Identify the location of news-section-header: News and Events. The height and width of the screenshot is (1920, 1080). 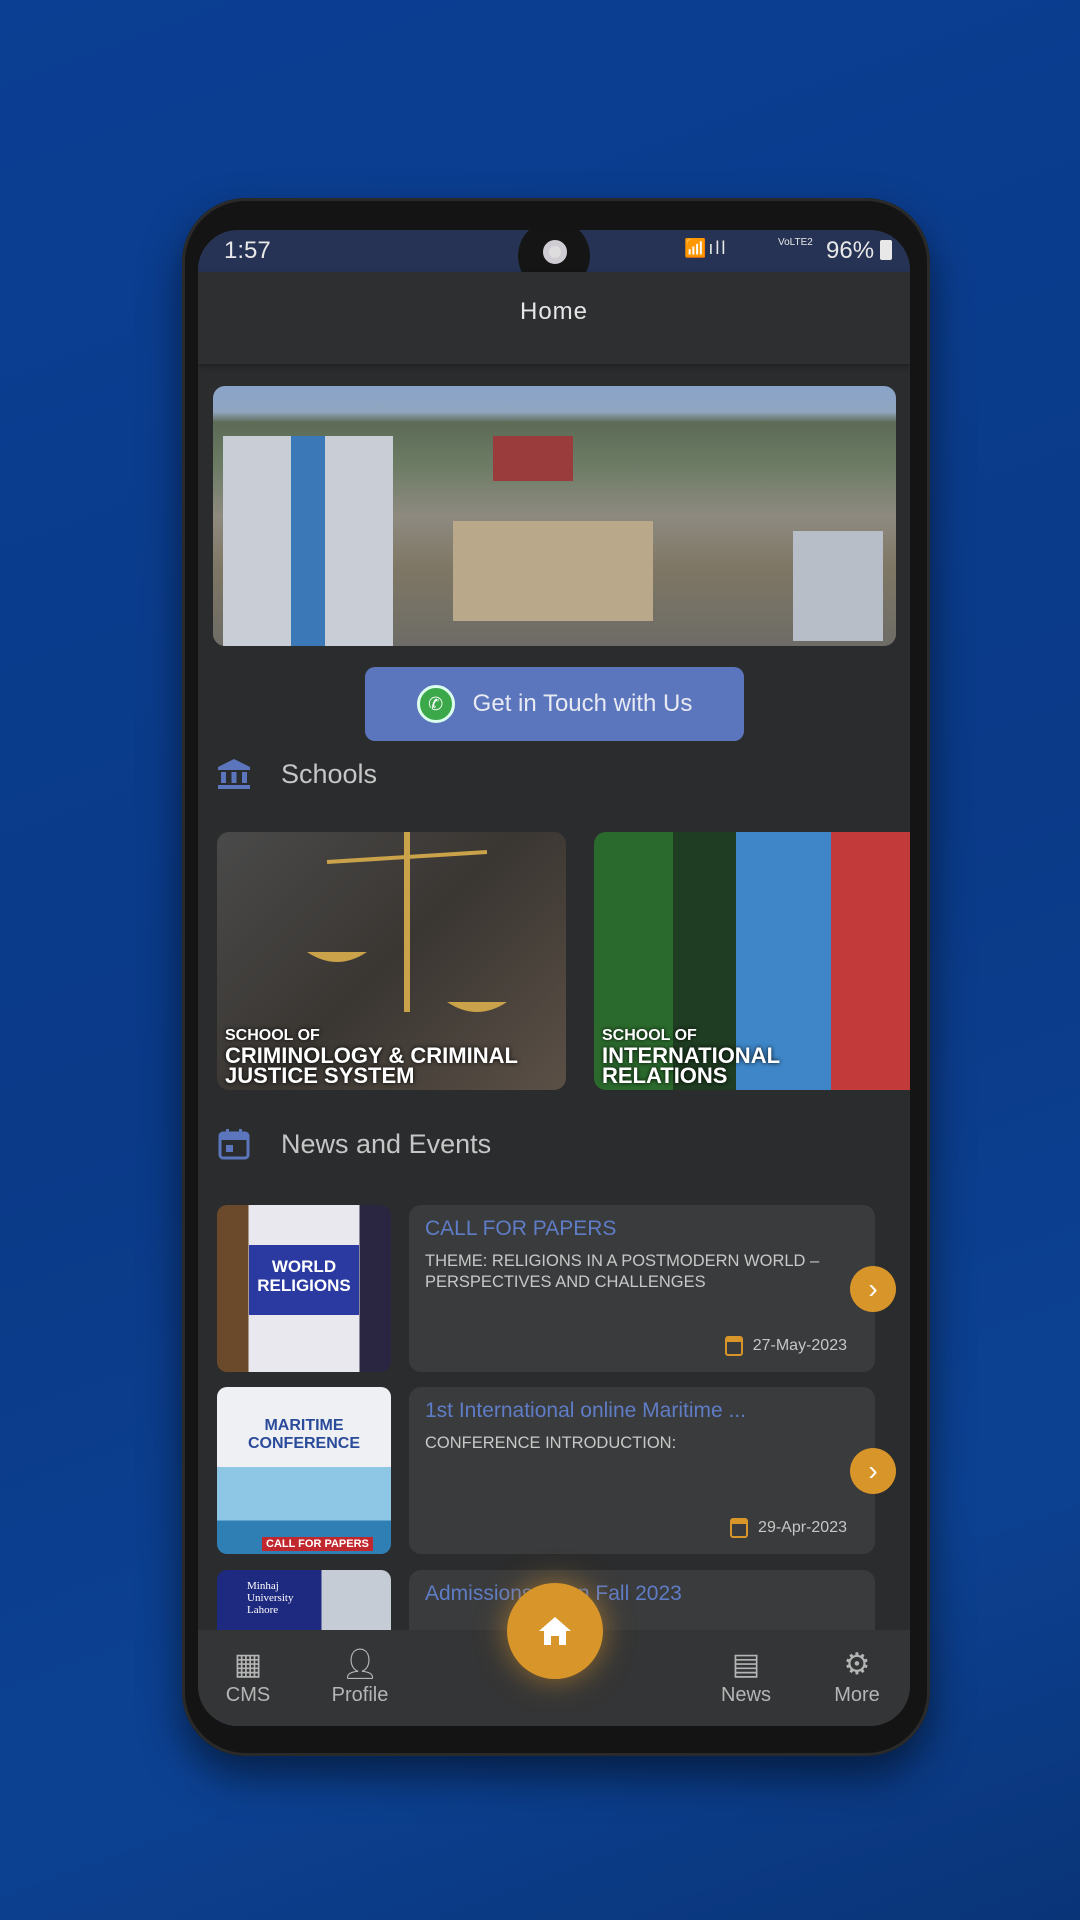
(354, 1144).